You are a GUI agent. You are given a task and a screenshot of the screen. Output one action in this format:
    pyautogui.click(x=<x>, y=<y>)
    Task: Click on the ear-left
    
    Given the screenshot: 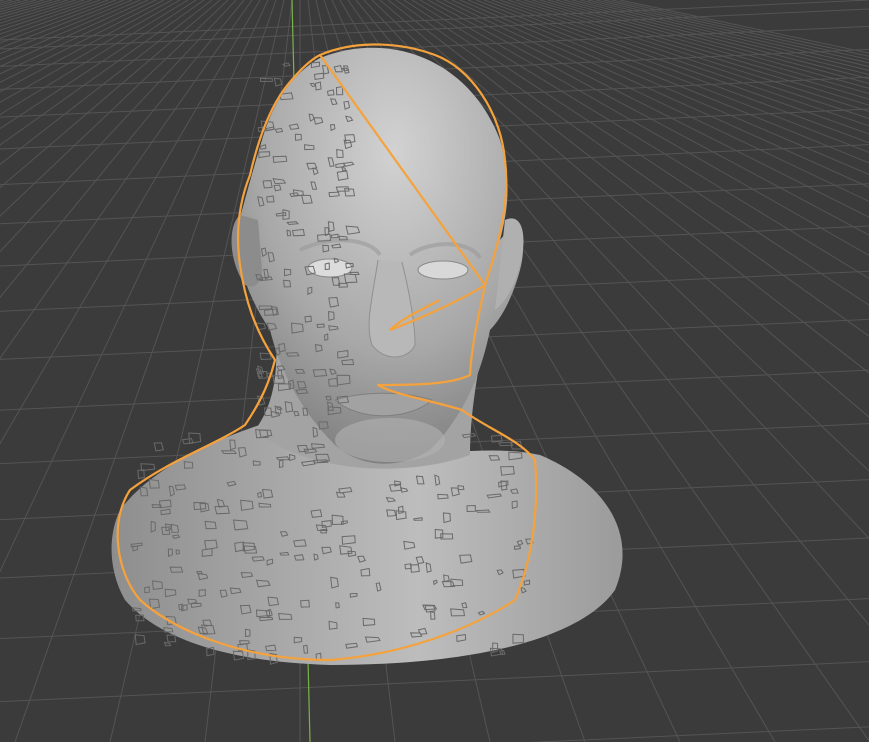 What is the action you would take?
    pyautogui.click(x=246, y=251)
    